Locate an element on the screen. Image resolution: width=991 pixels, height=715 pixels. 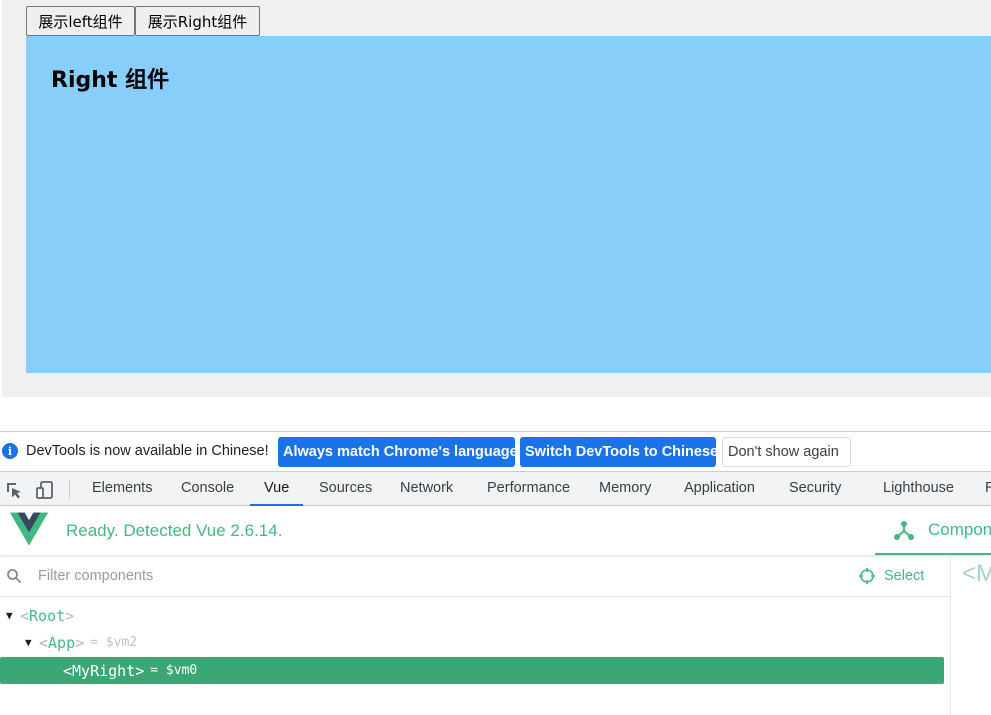
inspect-element-icon is located at coordinates (14, 490).